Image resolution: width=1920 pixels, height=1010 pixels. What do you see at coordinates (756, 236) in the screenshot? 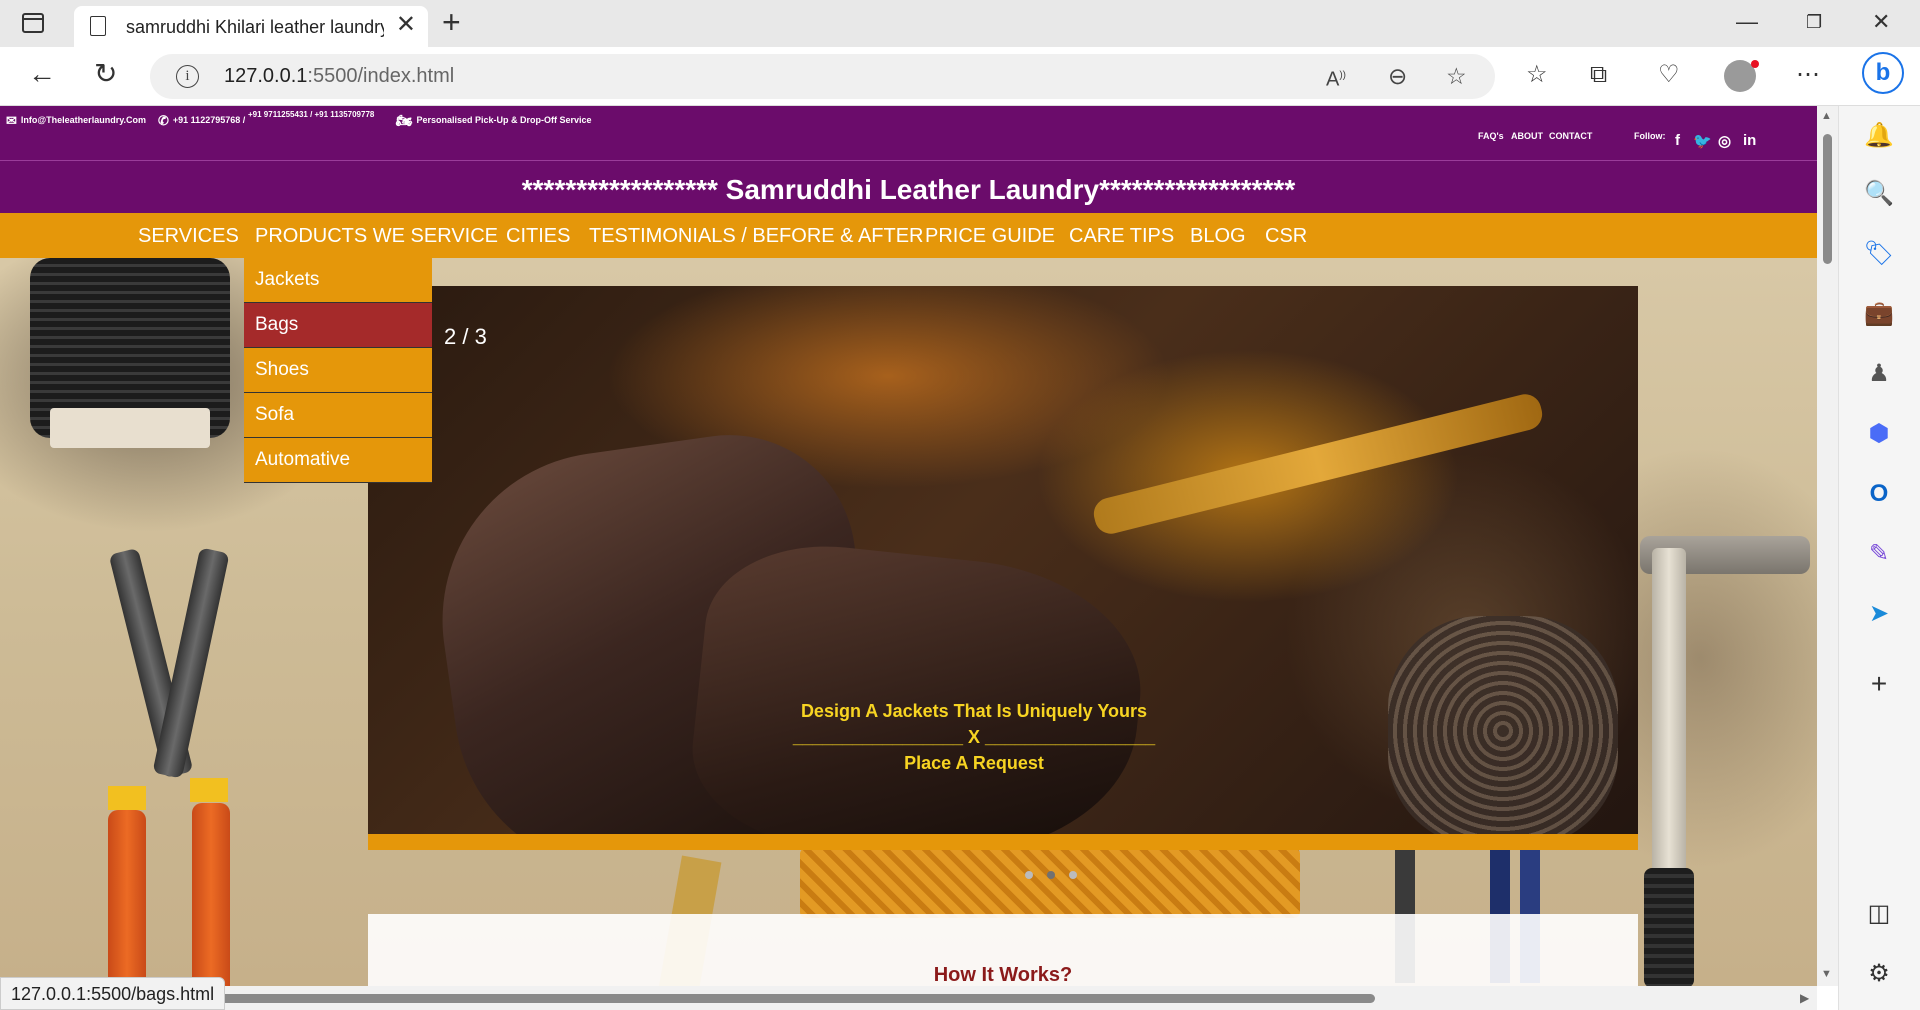
I see `nav-testimonials: TESTIMONIALS / BEFORE & AFTER` at bounding box center [756, 236].